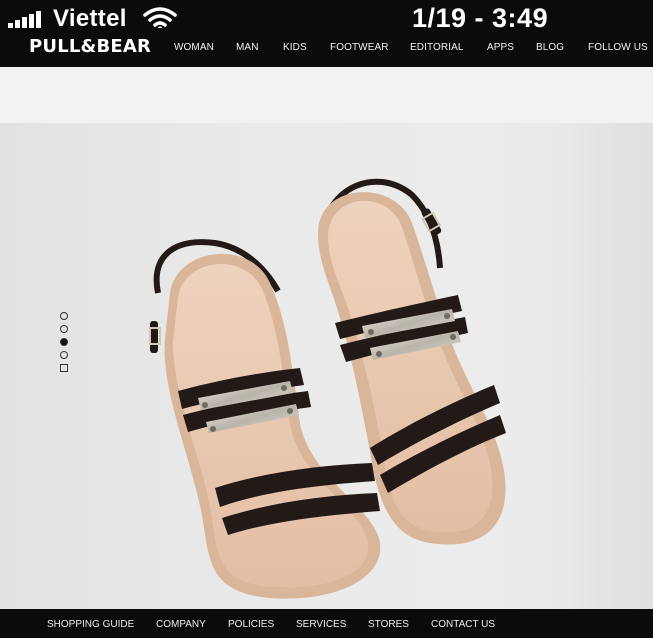 This screenshot has height=638, width=653. Describe the element at coordinates (321, 624) in the screenshot. I see `footer-link-services: SERVICES` at that location.